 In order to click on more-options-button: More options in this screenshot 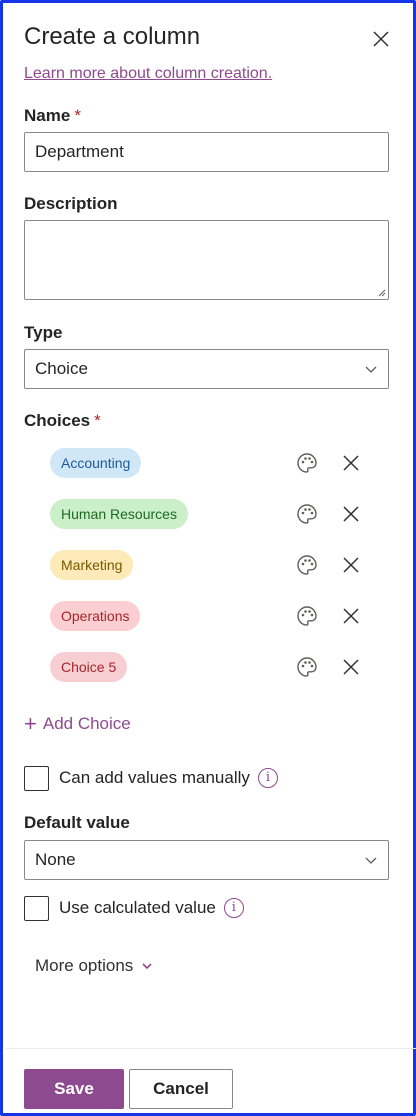, I will do `click(94, 966)`.